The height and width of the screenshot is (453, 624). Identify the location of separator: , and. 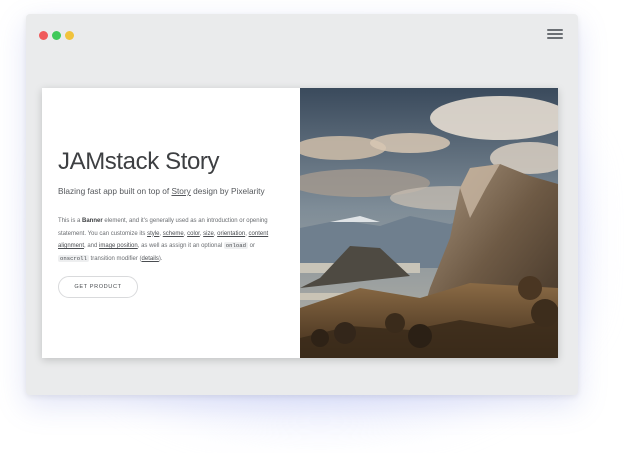
(92, 246).